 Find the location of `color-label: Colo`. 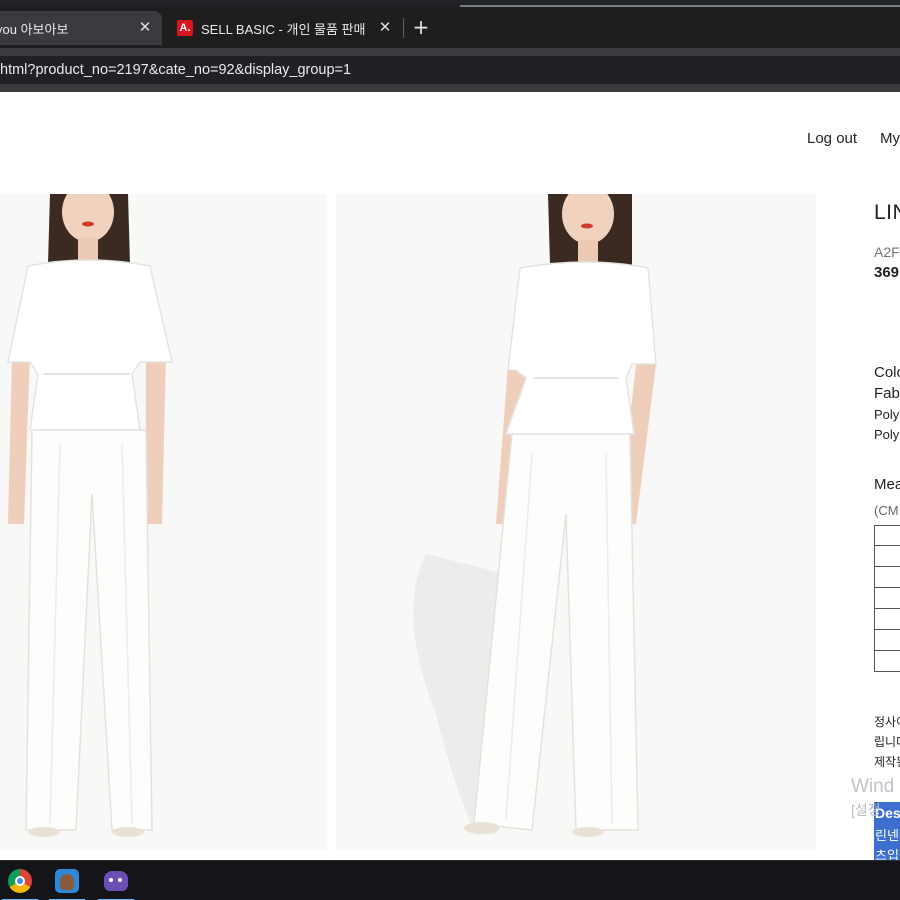

color-label: Colo is located at coordinates (887, 372).